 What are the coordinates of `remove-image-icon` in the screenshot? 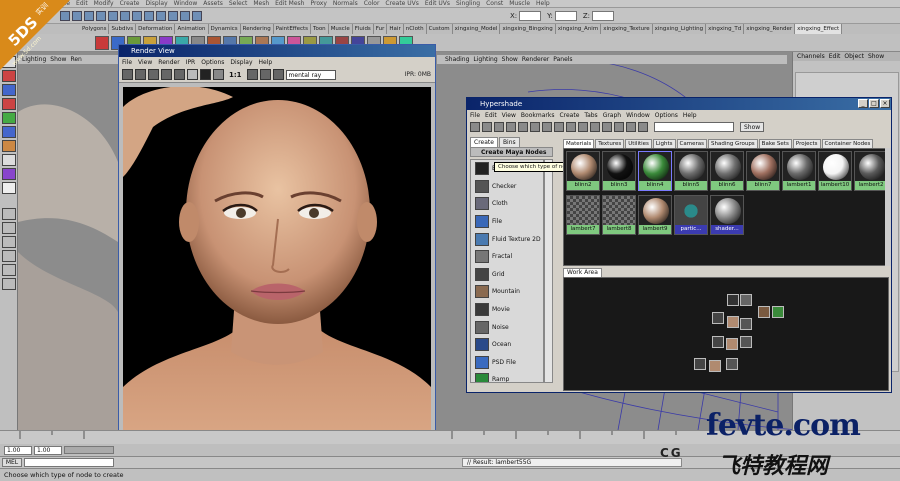 It's located at (265, 74).